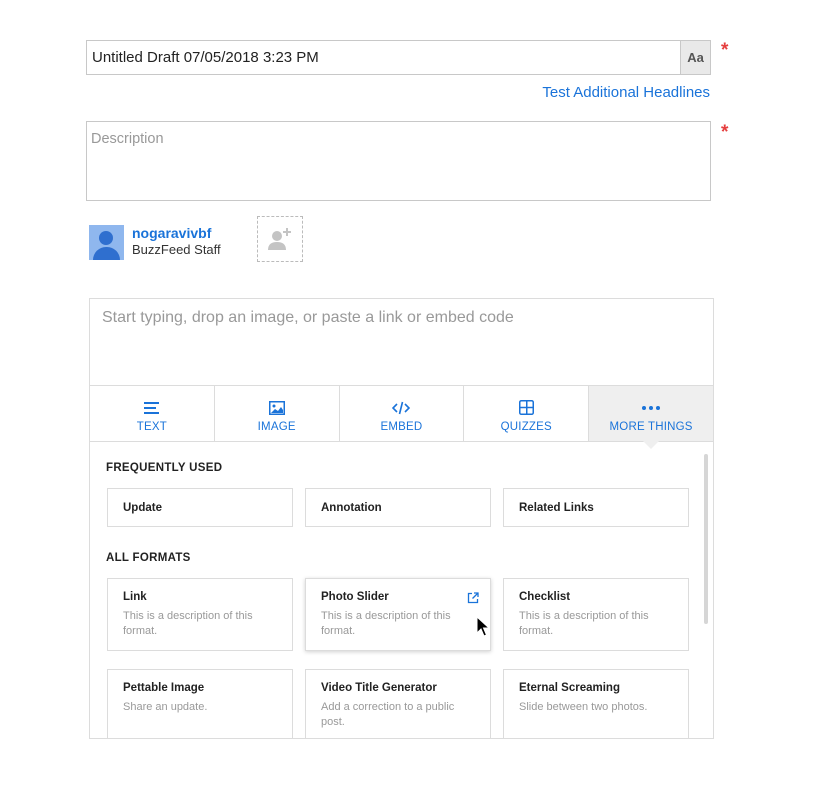  I want to click on format-toolbar: TEXT IMAGE EMBED QUIZZES MORE THINGS, so click(401, 417).